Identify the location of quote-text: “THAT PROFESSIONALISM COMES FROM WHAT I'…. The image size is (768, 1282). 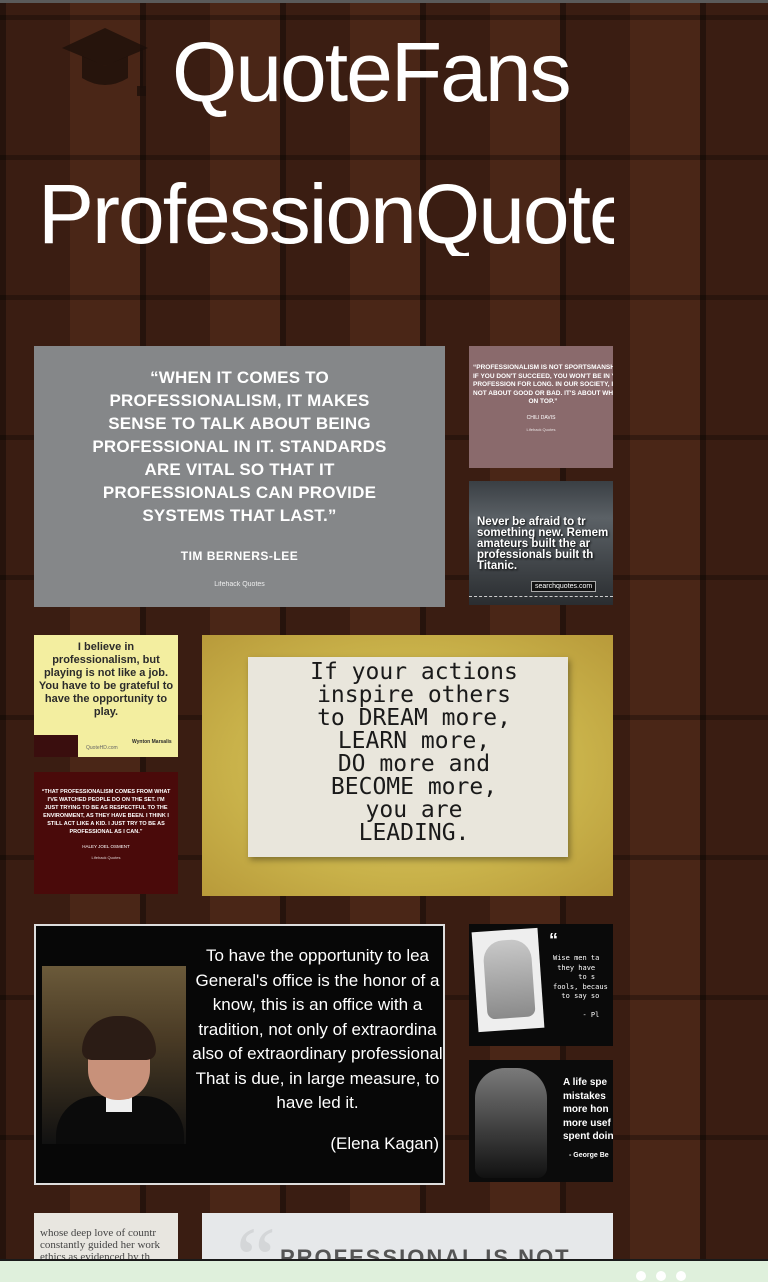
(106, 812).